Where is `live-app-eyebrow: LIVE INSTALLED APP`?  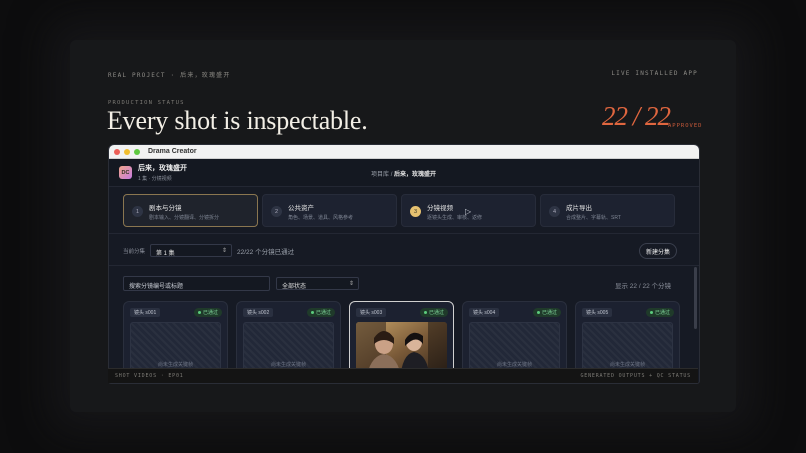
live-app-eyebrow: LIVE INSTALLED APP is located at coordinates (654, 73).